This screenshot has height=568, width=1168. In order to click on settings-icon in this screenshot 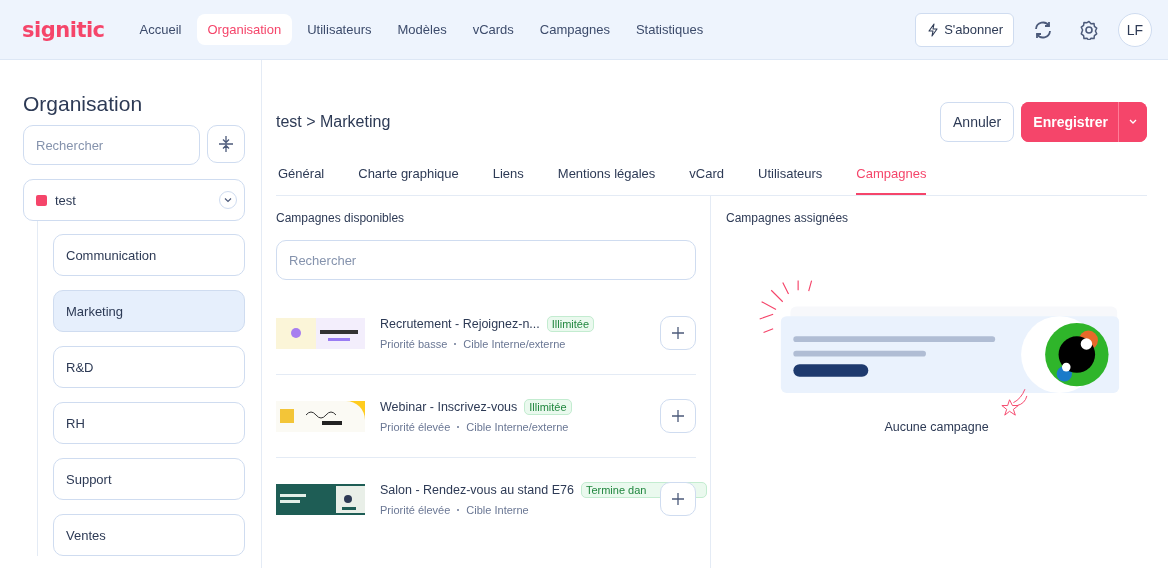, I will do `click(1089, 29)`.